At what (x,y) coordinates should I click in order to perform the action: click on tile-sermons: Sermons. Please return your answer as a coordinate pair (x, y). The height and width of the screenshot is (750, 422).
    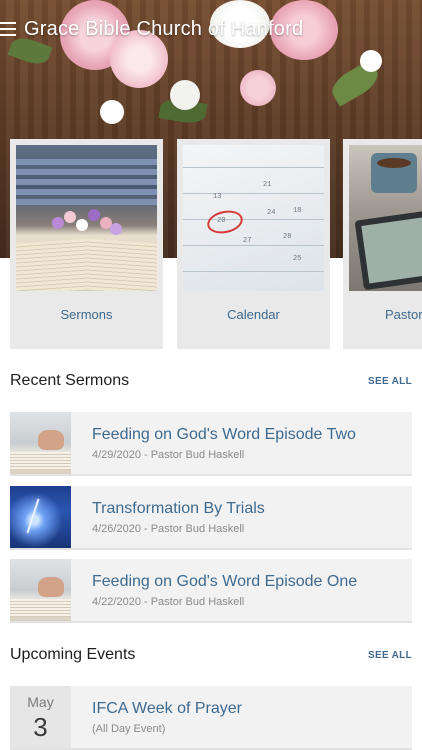
    Looking at the image, I should click on (86, 244).